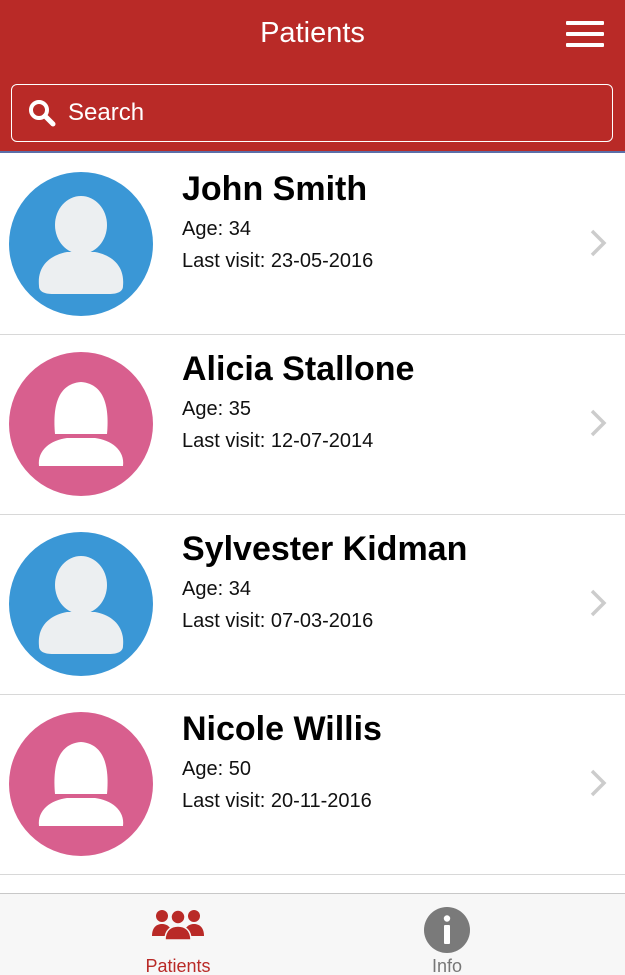 The width and height of the screenshot is (625, 975). Describe the element at coordinates (298, 369) in the screenshot. I see `patient-name: Alicia Stallone` at that location.